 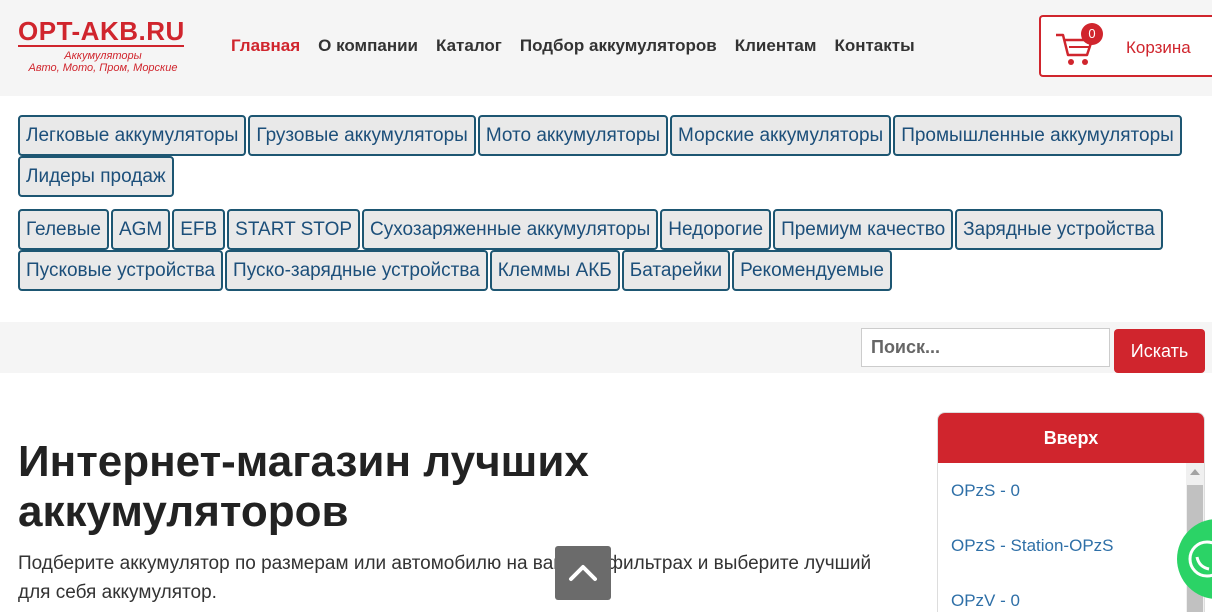 I want to click on chevron-up-icon, so click(x=583, y=573).